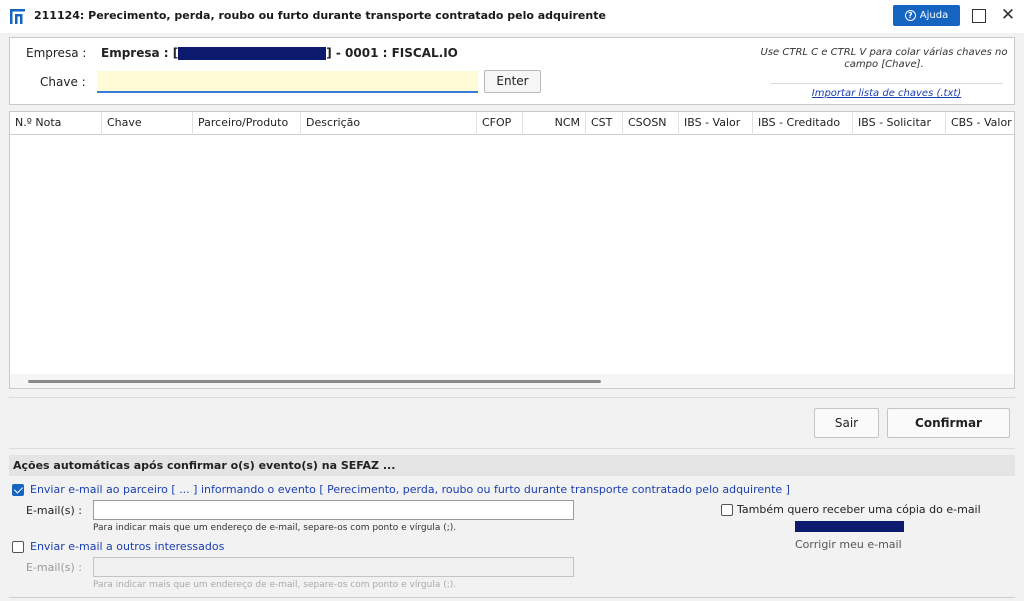 This screenshot has width=1024, height=601. What do you see at coordinates (333, 567) in the screenshot?
I see `others-email-input` at bounding box center [333, 567].